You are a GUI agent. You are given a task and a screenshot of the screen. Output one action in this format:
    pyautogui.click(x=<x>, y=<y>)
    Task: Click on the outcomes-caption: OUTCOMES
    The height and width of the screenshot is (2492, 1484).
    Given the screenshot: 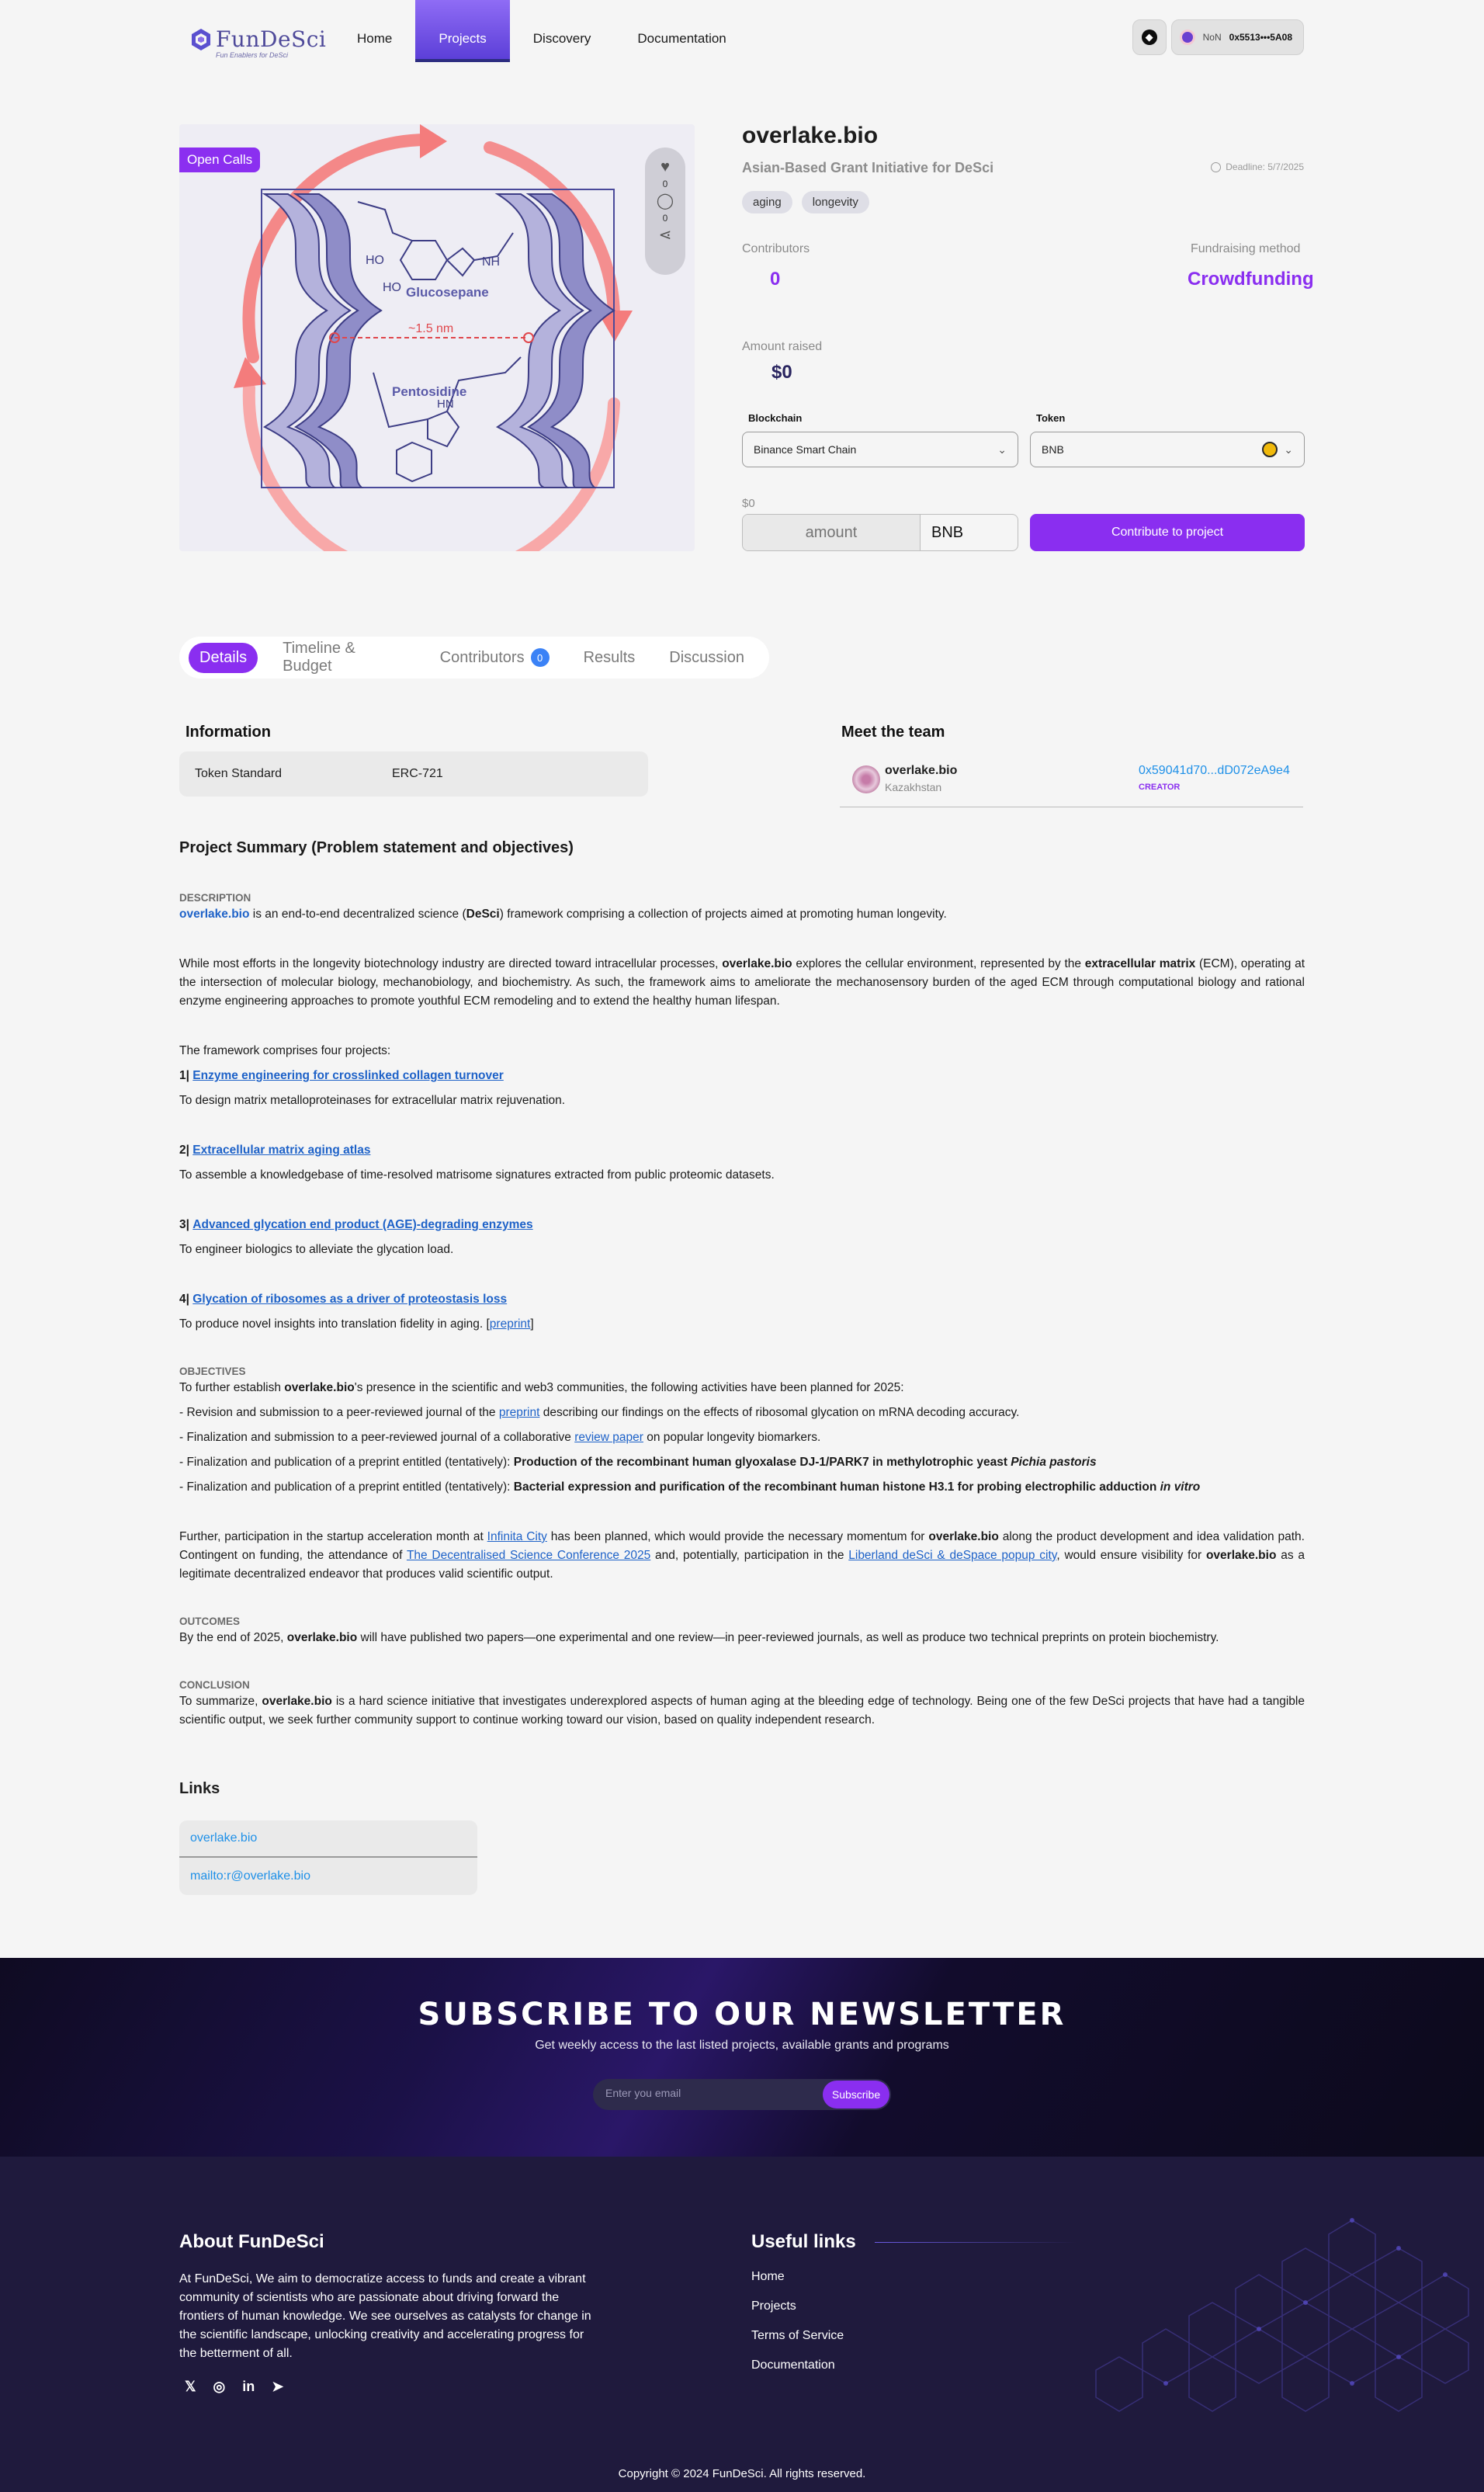 What is the action you would take?
    pyautogui.click(x=210, y=1622)
    